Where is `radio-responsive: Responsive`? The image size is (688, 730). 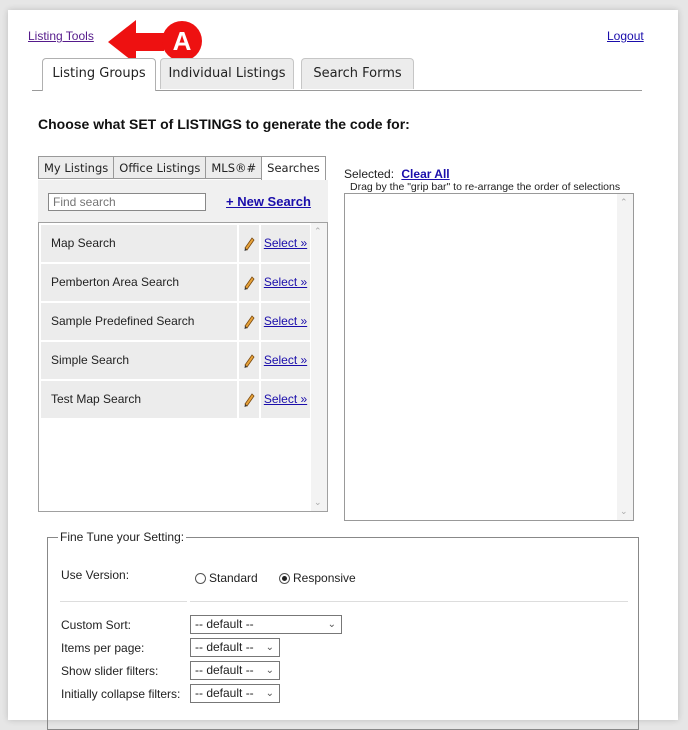
radio-responsive: Responsive is located at coordinates (317, 578).